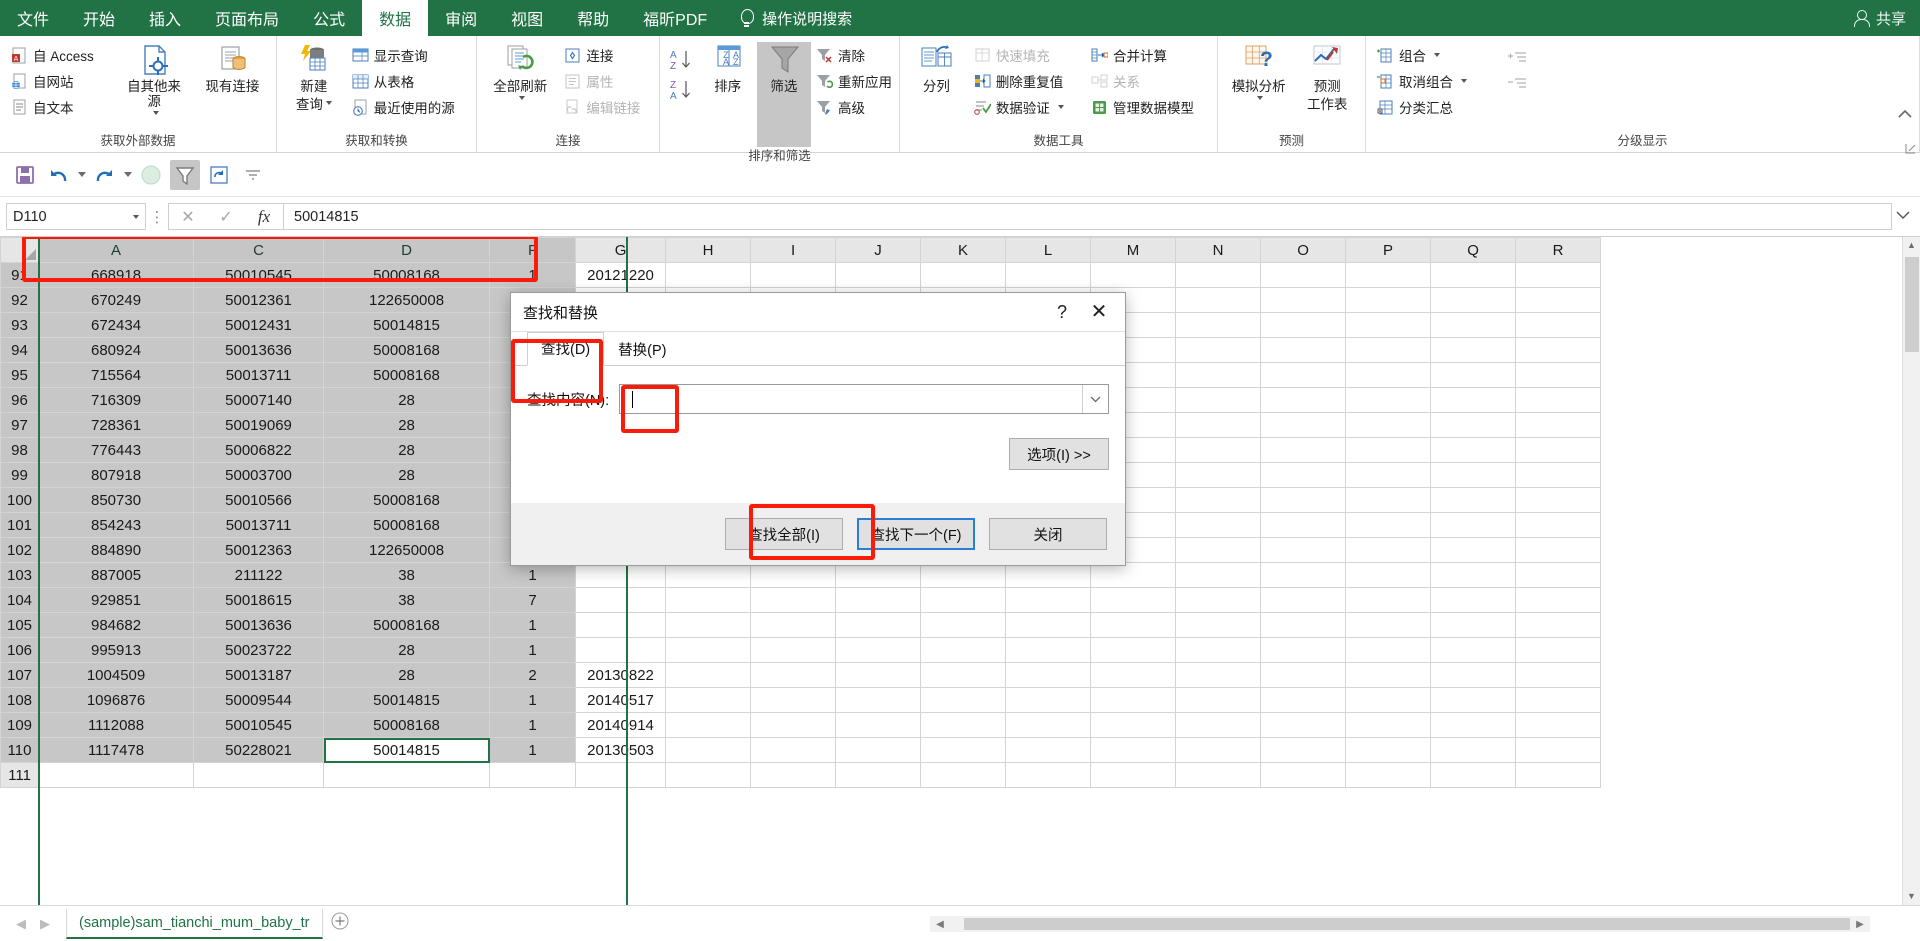 The height and width of the screenshot is (941, 1920). What do you see at coordinates (621, 575) in the screenshot?
I see `cell-G103` at bounding box center [621, 575].